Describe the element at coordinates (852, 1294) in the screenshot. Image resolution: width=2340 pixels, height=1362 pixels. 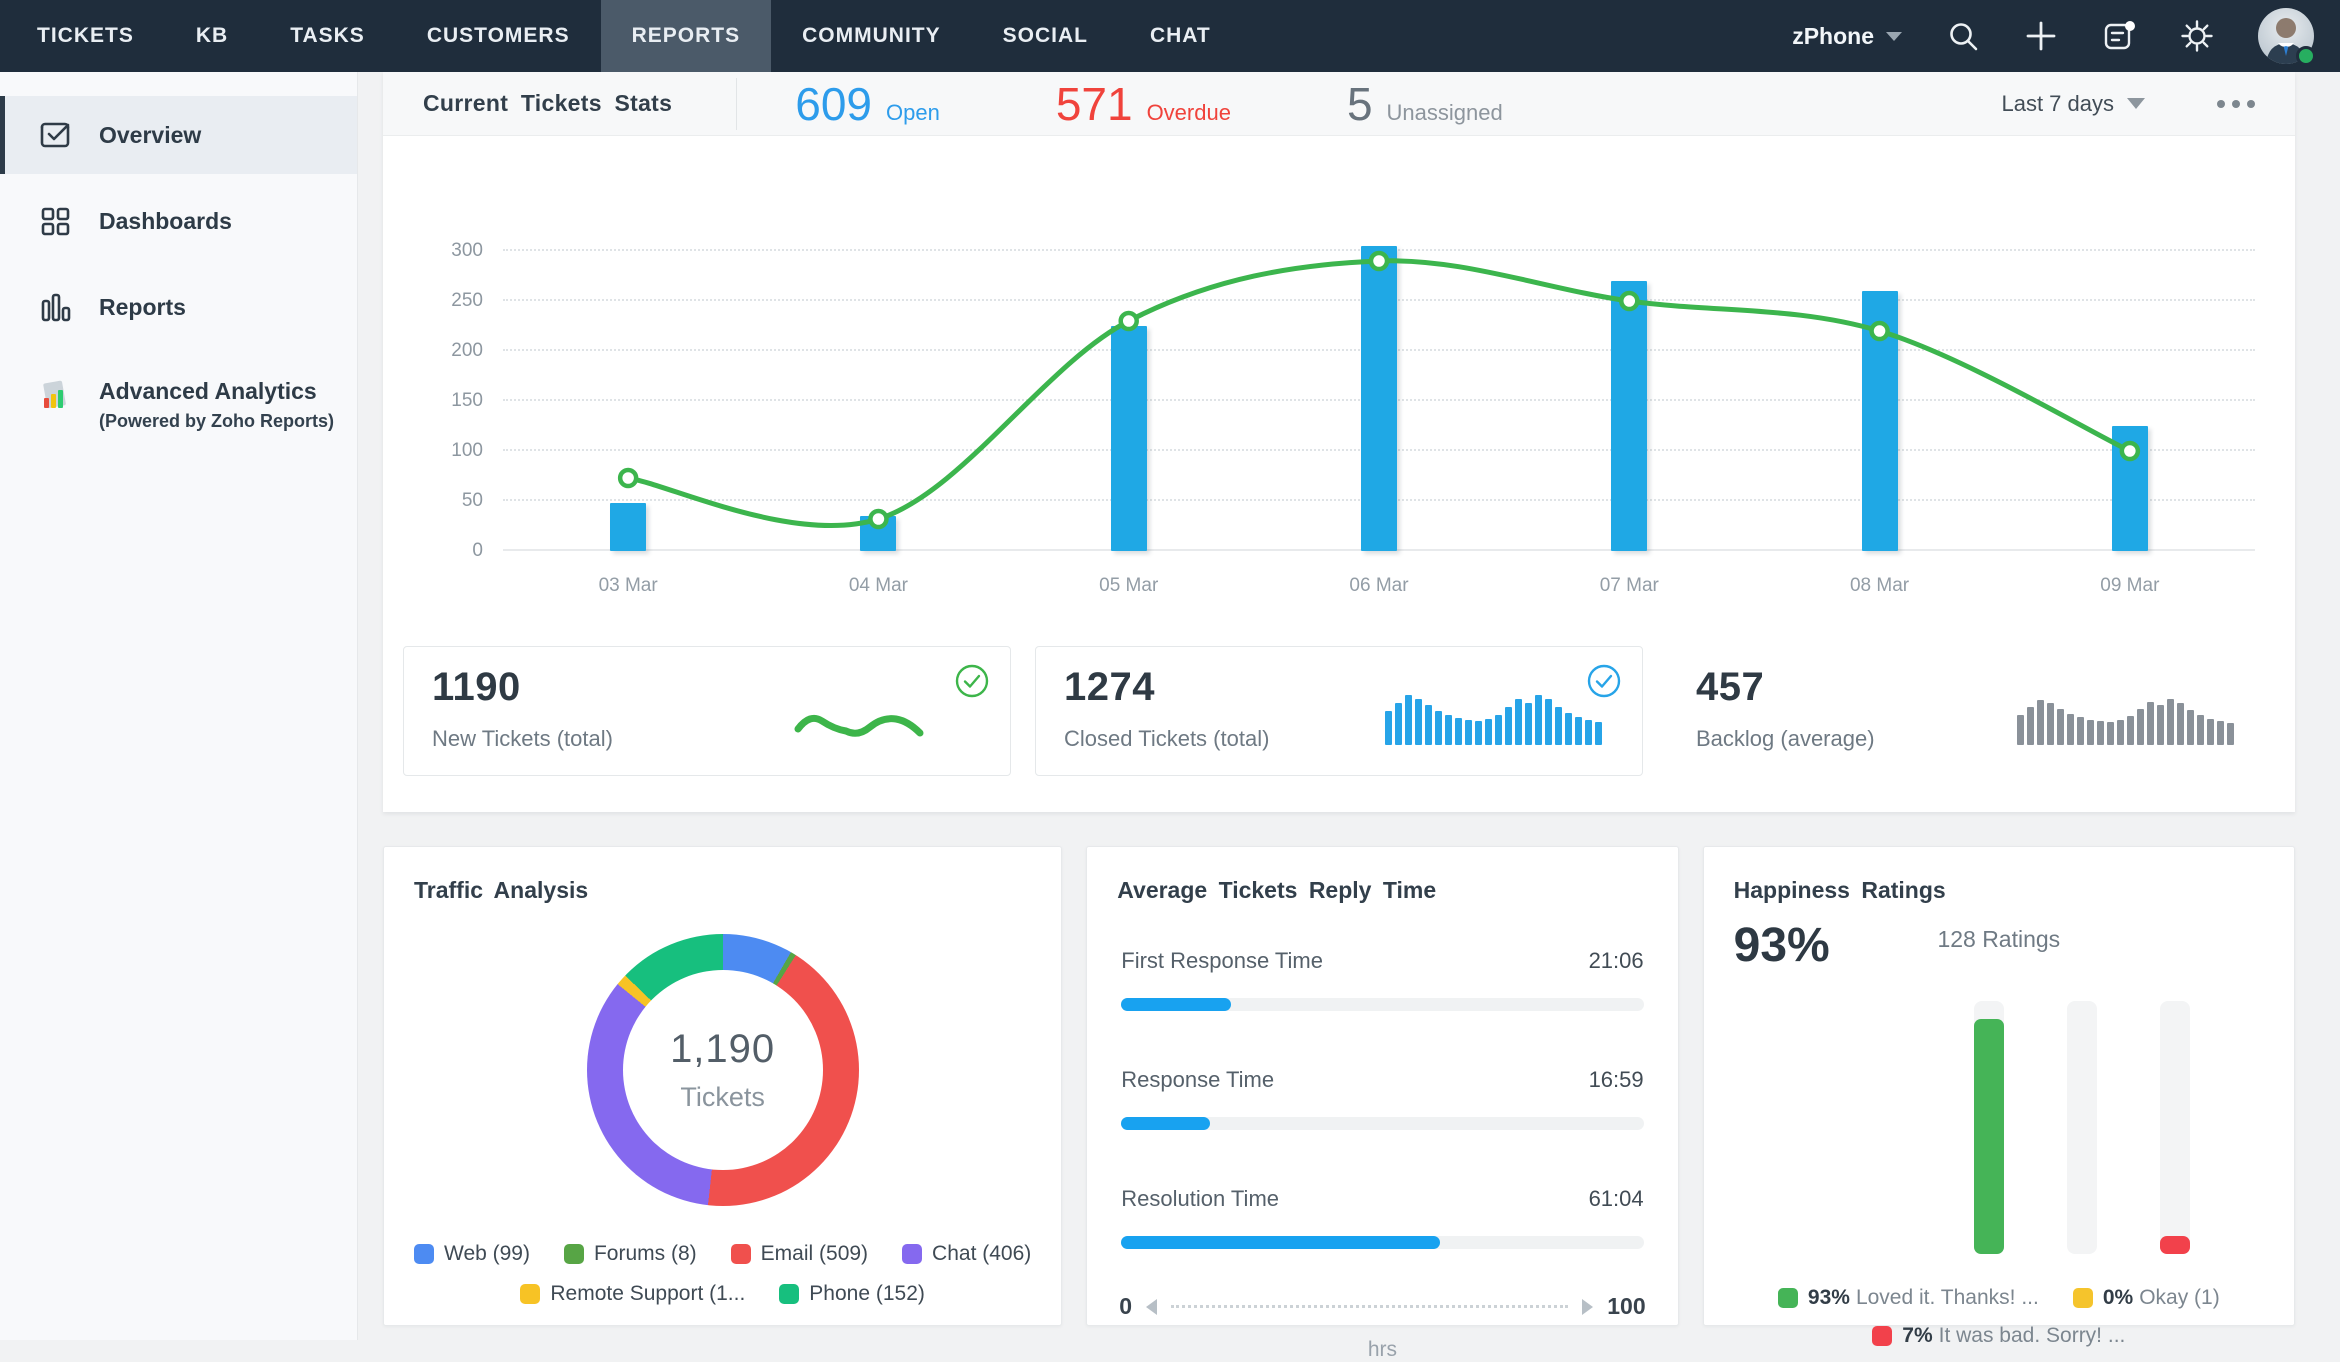
I see `legend-item: Phone (152)` at that location.